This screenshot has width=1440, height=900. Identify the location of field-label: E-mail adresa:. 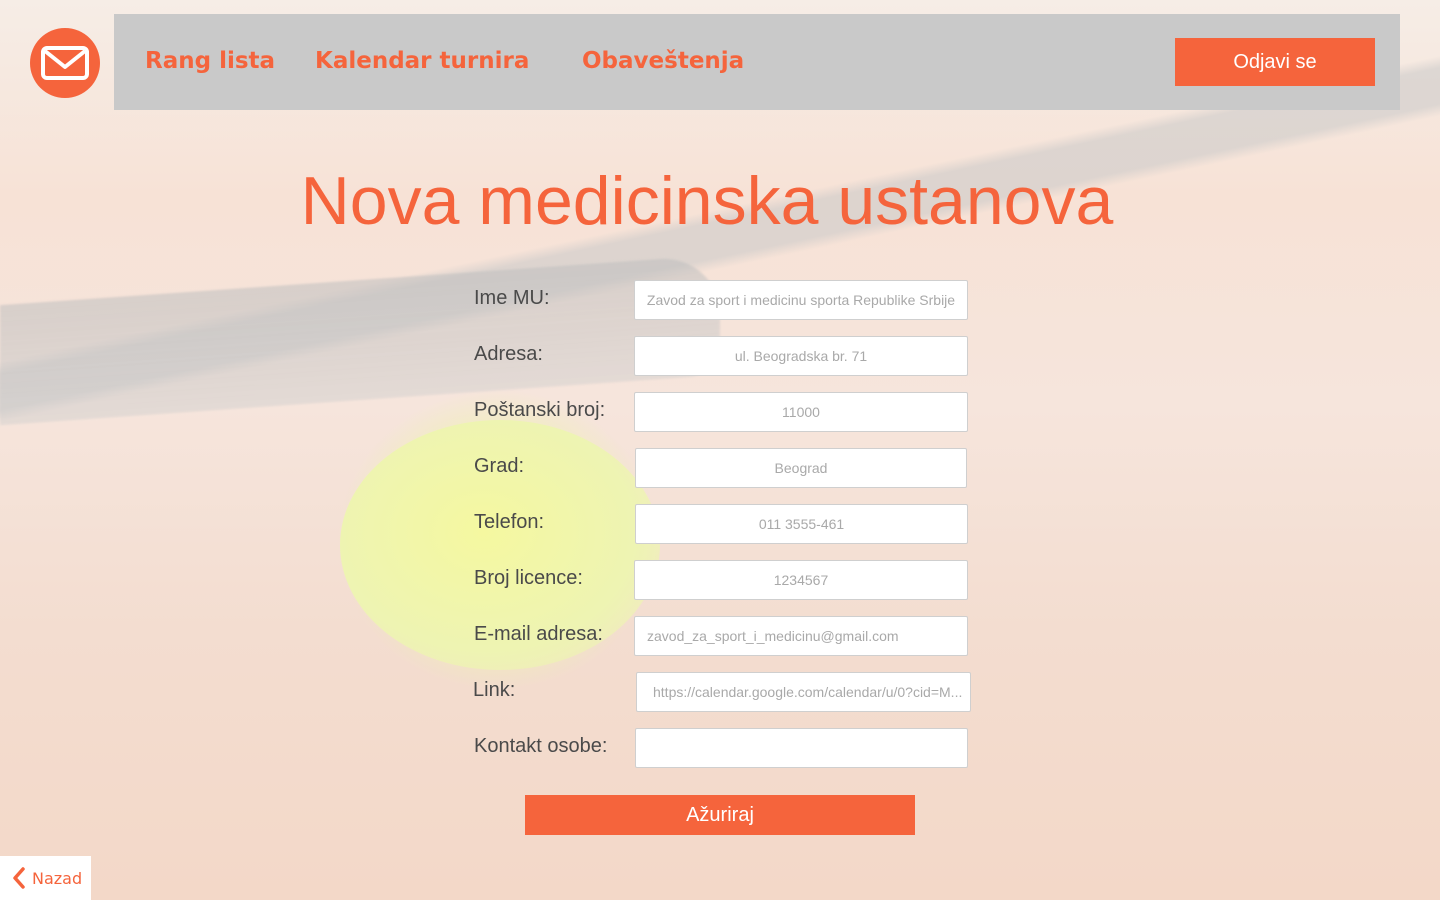
(538, 634).